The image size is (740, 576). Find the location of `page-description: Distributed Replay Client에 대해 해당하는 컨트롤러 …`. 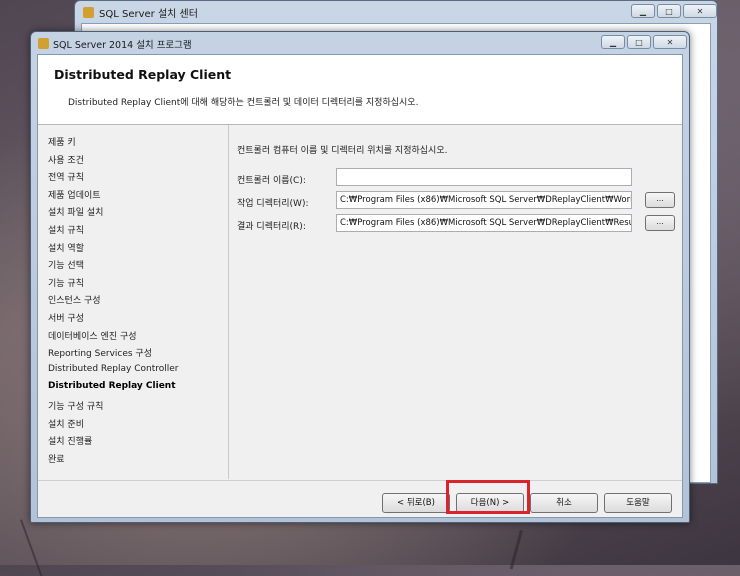

page-description: Distributed Replay Client에 대해 해당하는 컨트롤러 … is located at coordinates (243, 103).